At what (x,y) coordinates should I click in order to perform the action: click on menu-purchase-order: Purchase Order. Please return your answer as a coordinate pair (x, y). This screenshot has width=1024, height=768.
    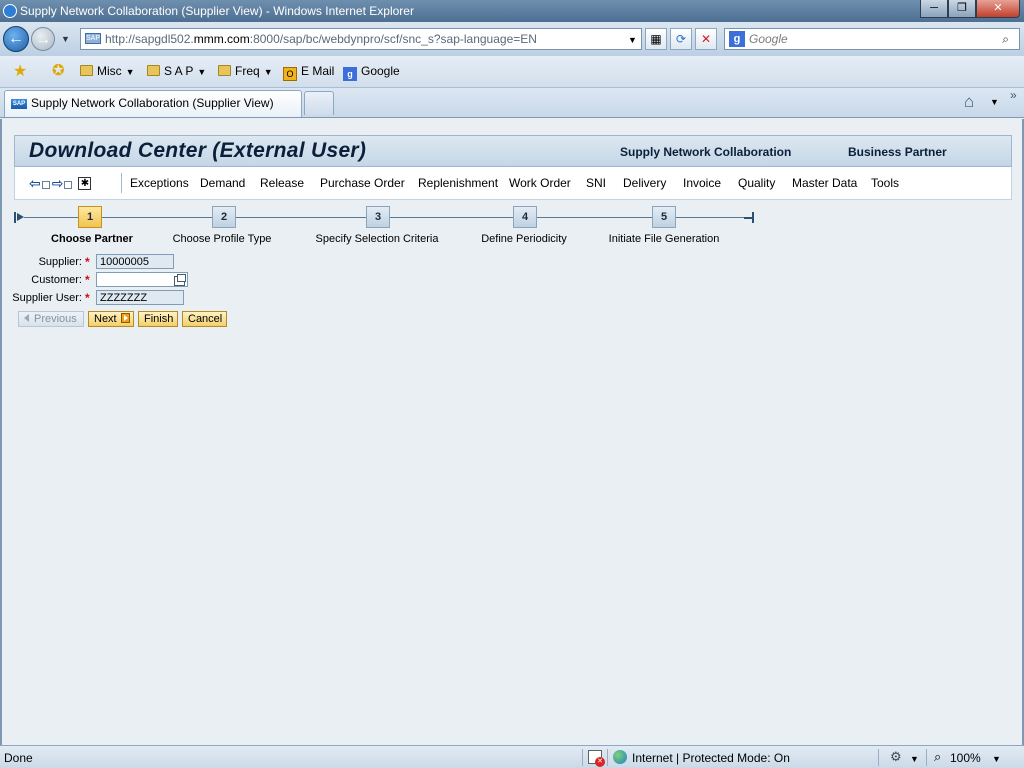
    Looking at the image, I should click on (362, 183).